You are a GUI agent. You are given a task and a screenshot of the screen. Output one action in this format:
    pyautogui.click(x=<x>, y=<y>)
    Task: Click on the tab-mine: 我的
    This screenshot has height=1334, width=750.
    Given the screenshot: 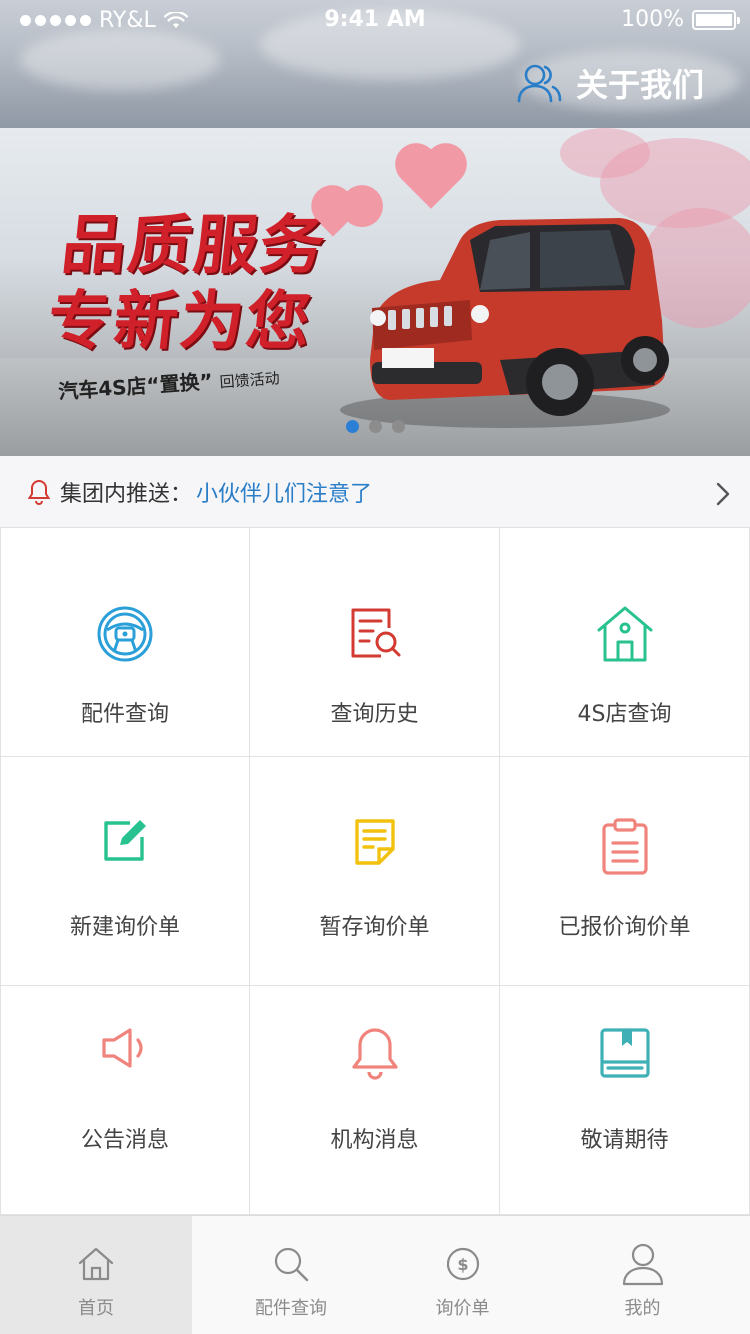 What is the action you would take?
    pyautogui.click(x=642, y=1275)
    